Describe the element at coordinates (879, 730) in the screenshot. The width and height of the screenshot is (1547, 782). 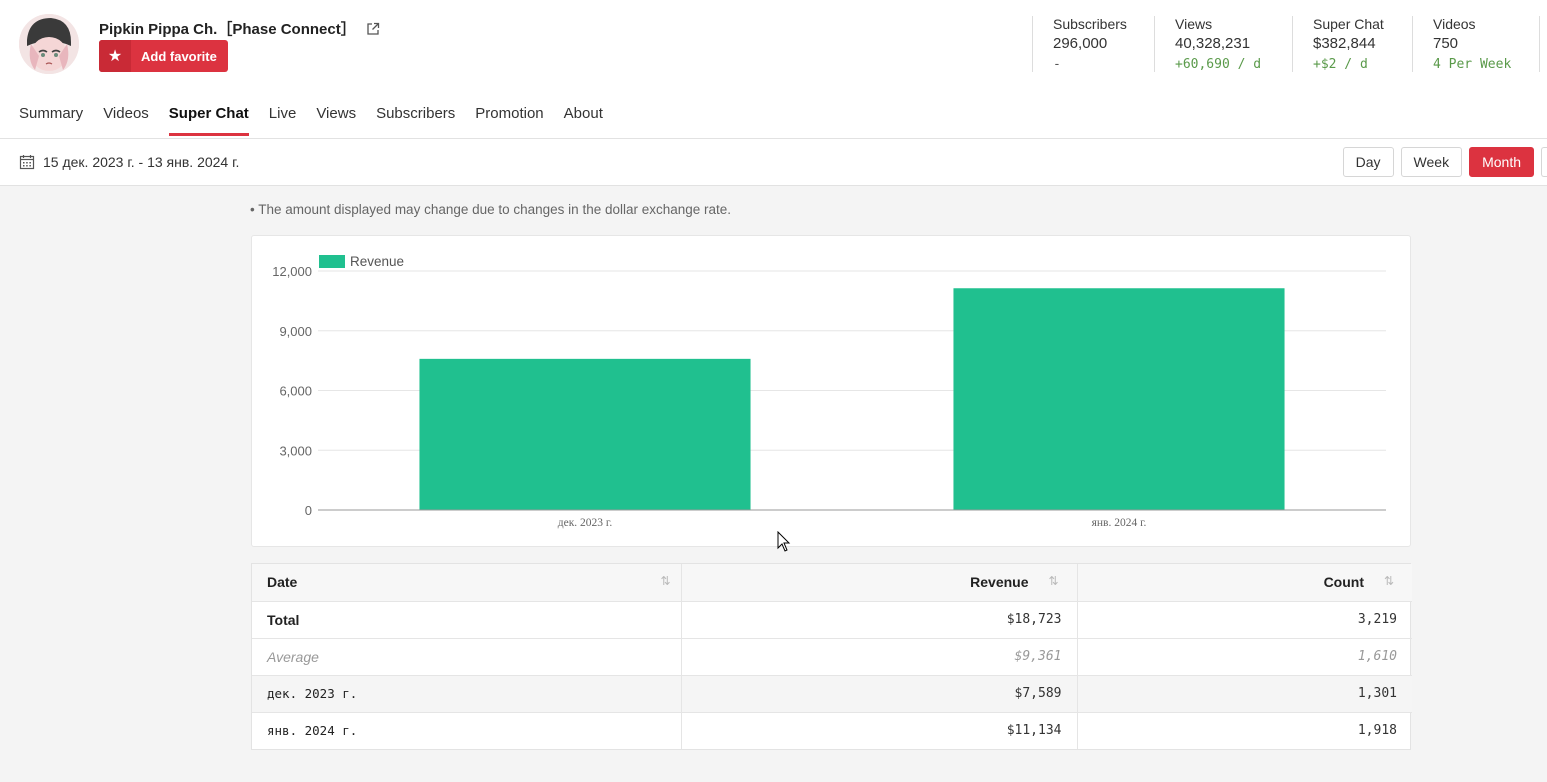
I see `cell-revenue: $11,134` at that location.